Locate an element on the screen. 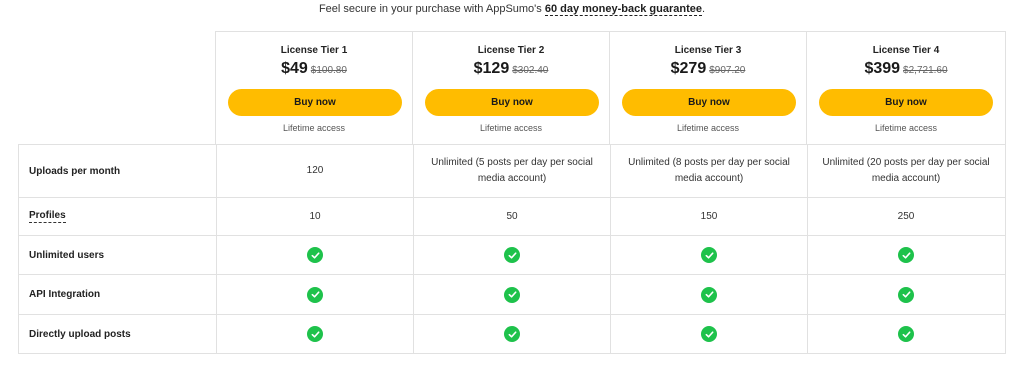 The width and height of the screenshot is (1024, 366). feature-value: 250 is located at coordinates (905, 216).